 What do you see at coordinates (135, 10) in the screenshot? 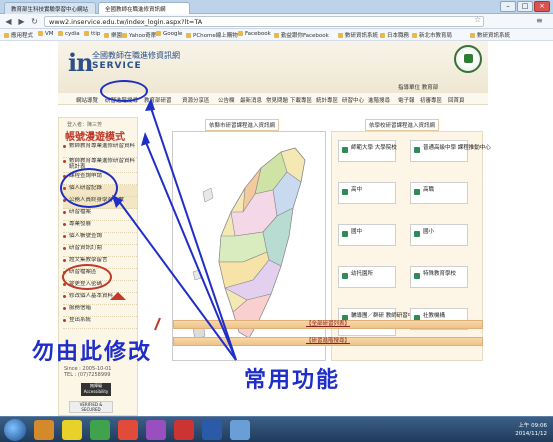
I see `tab-label: 全國教師在職進修資訊網` at bounding box center [135, 10].